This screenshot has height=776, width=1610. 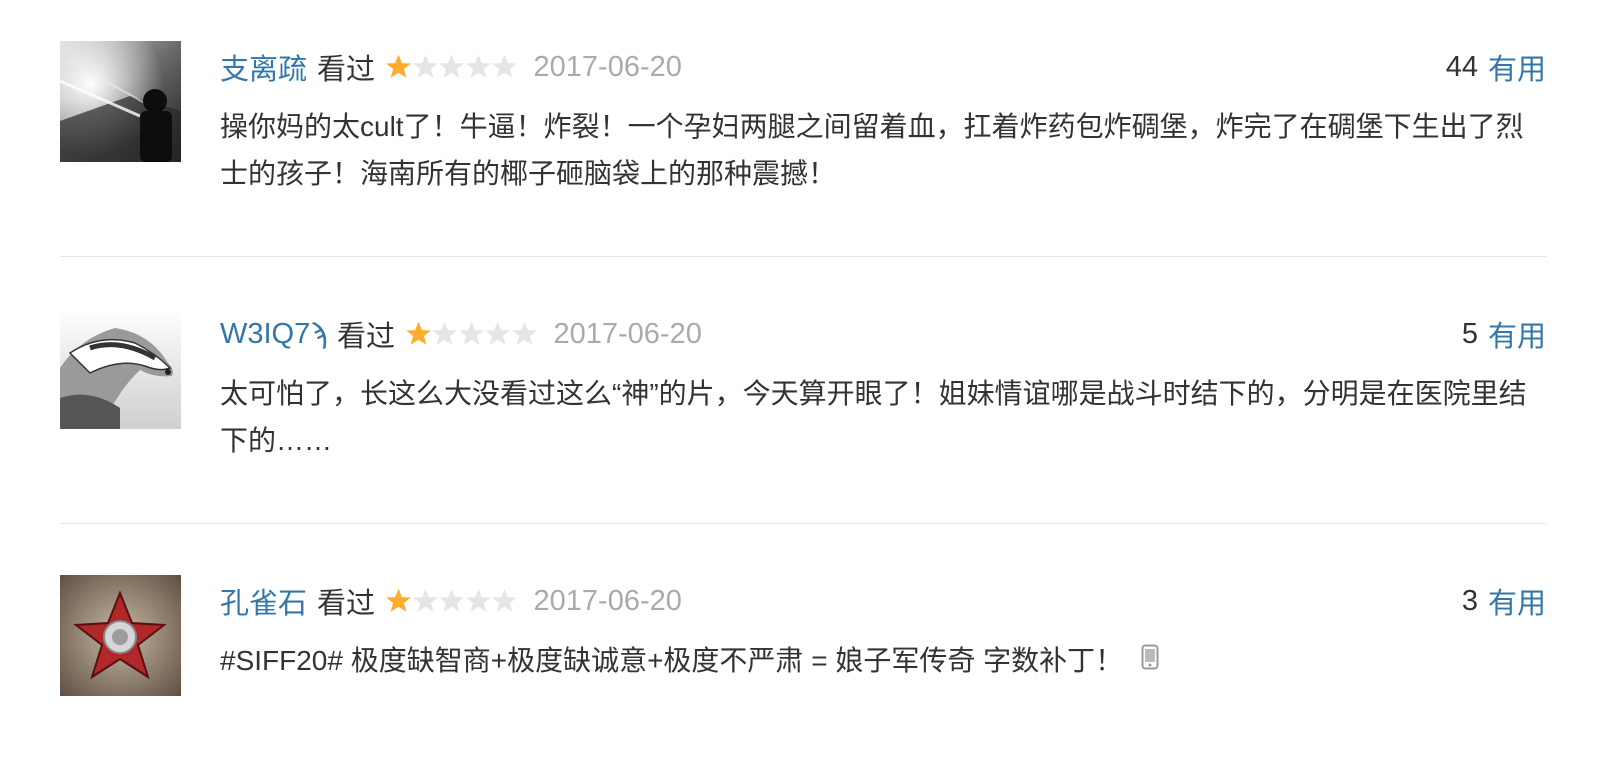 I want to click on user-name-link: 支离疏, so click(x=263, y=67).